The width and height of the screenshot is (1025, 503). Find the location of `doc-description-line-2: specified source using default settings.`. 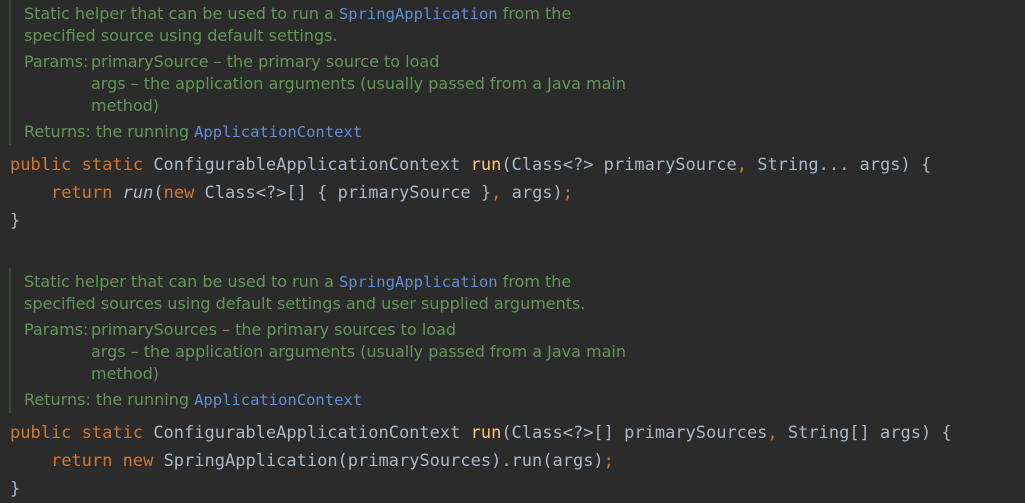

doc-description-line-2: specified source using default settings. is located at coordinates (181, 35).